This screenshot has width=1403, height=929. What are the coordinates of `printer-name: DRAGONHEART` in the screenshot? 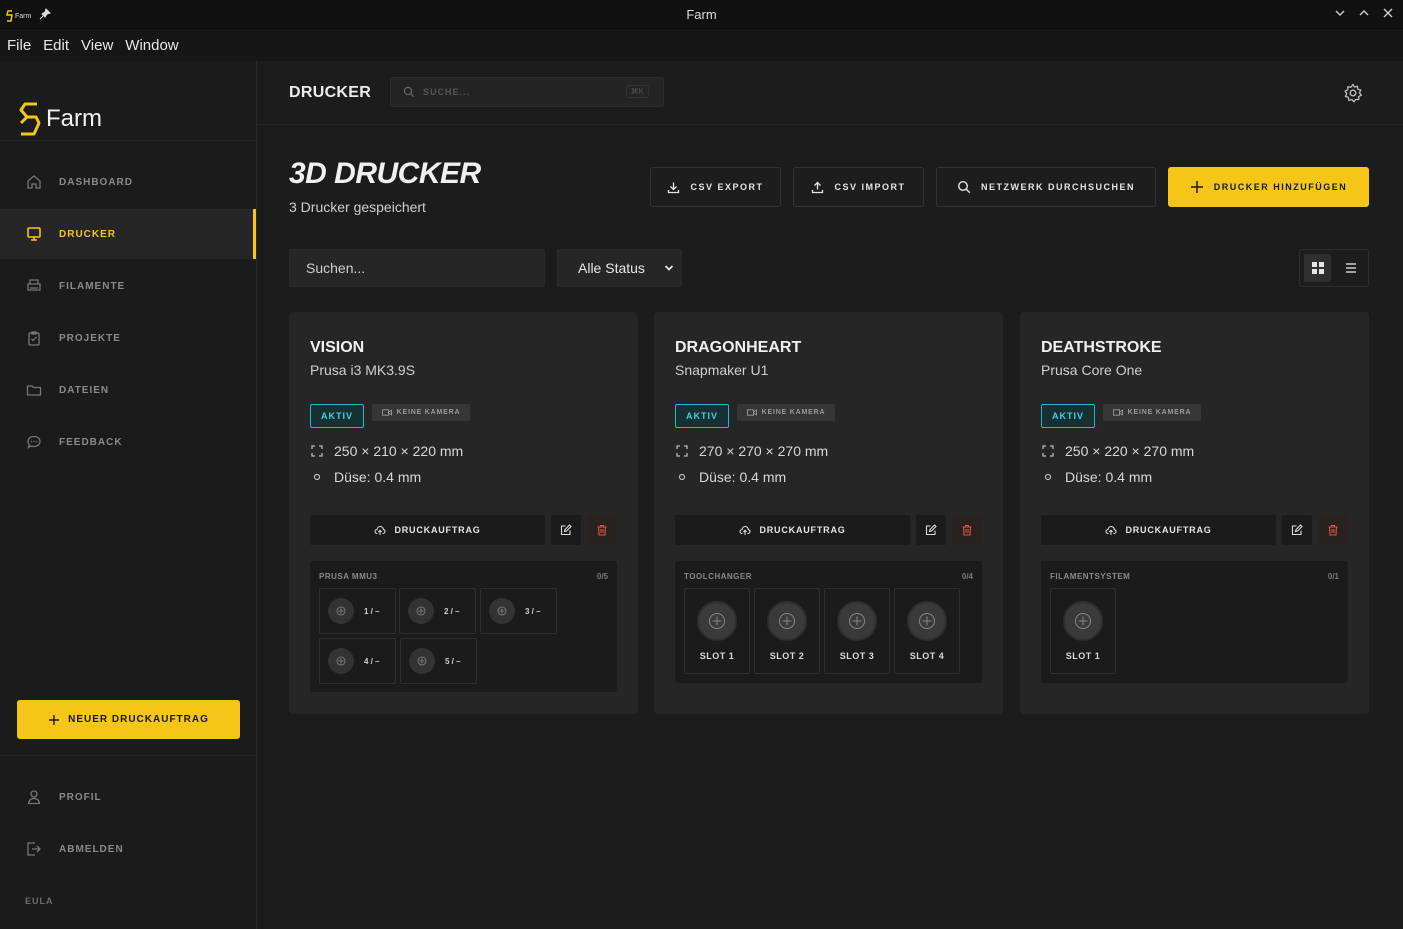 It's located at (738, 347).